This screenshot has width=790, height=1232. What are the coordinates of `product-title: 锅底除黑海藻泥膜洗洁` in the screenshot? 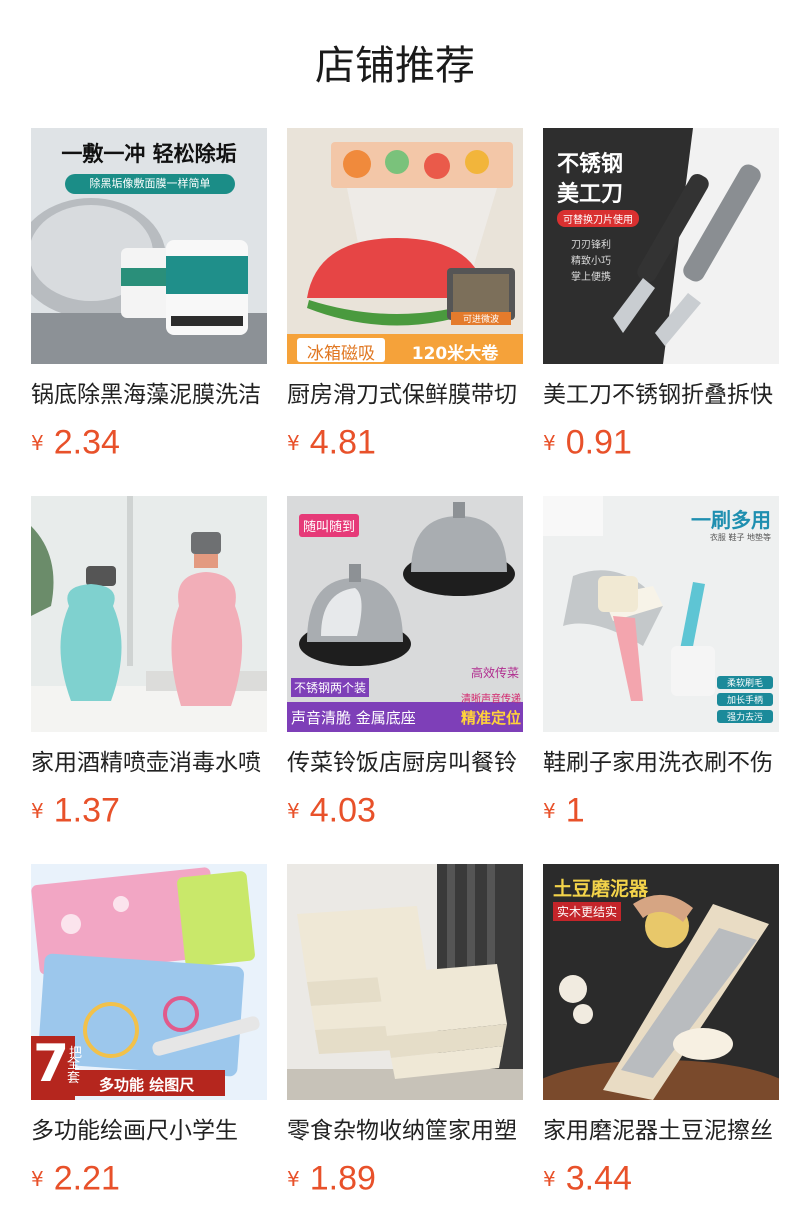 It's located at (149, 395).